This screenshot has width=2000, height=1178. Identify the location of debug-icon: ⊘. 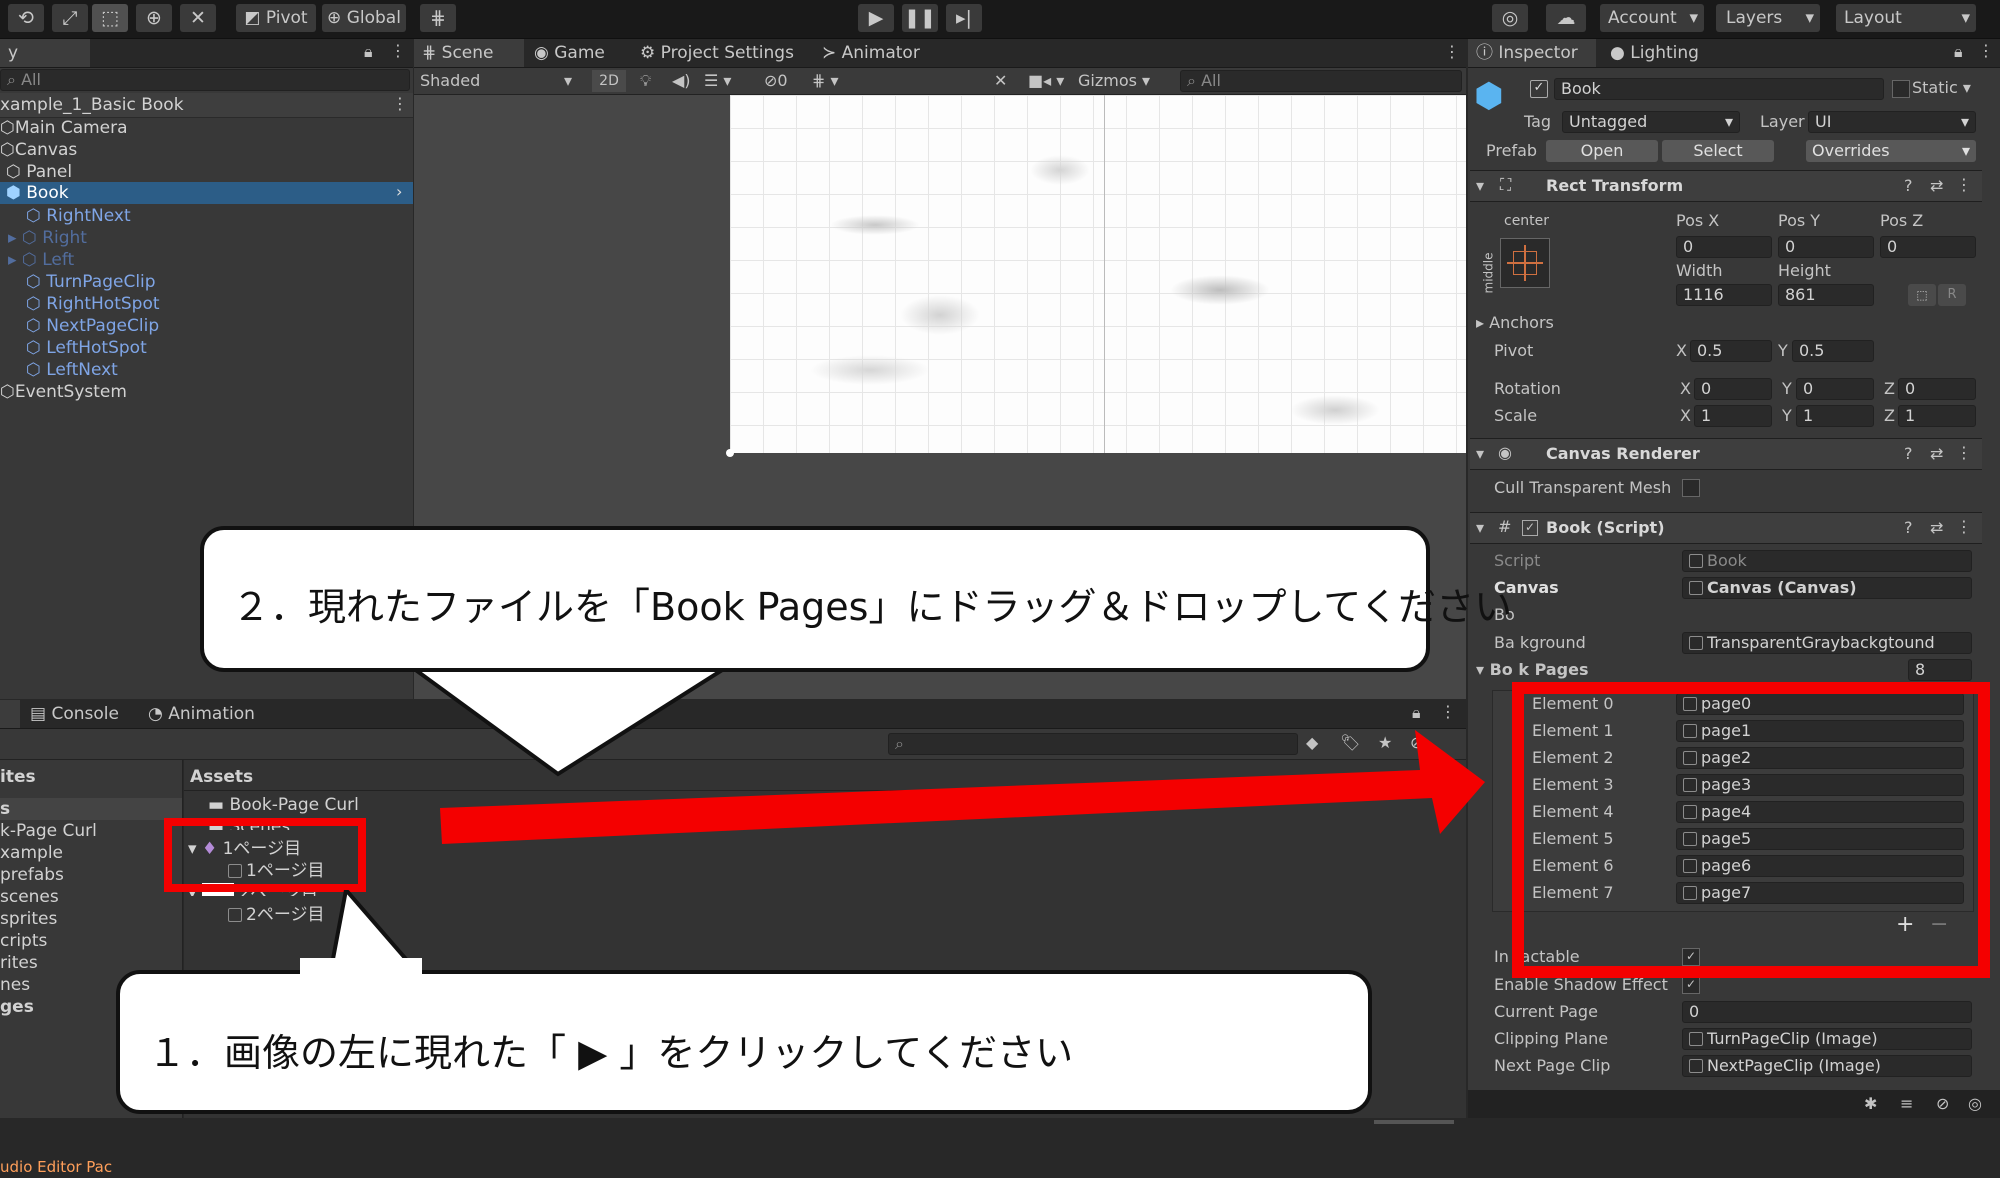
(1942, 1103).